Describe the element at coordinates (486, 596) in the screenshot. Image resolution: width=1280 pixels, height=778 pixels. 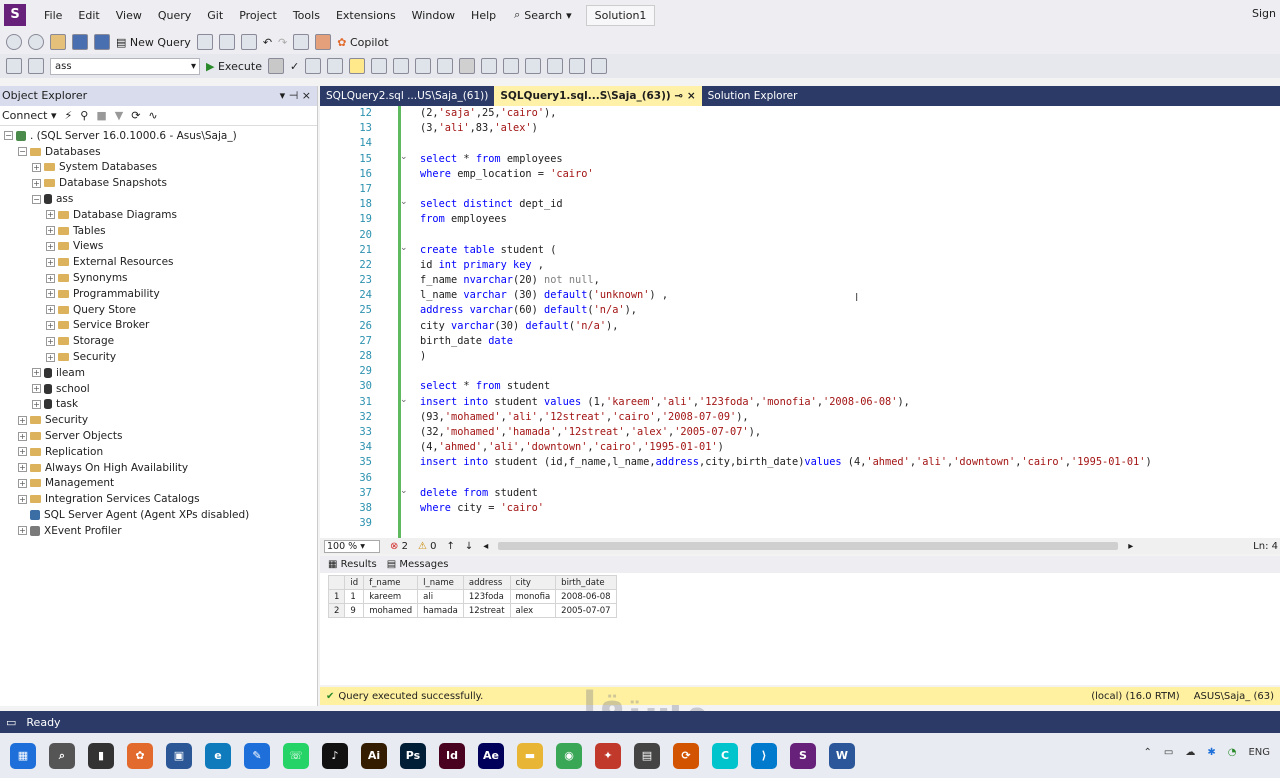
I see `grid-cell: 123foda` at that location.